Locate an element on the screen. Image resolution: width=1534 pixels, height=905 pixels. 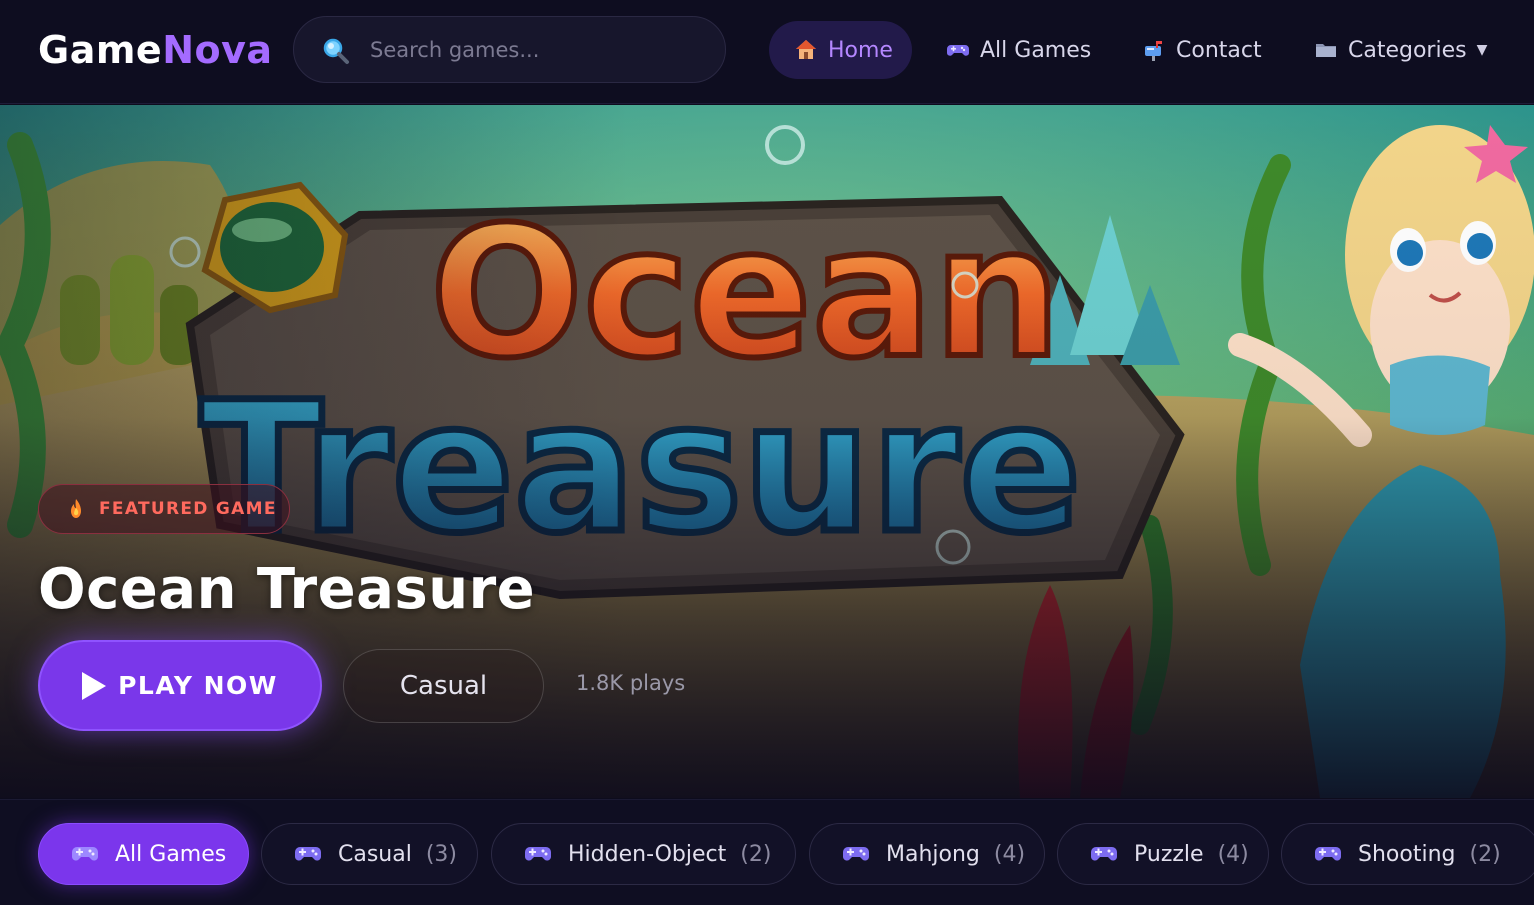
nav-all-games: All Games is located at coordinates (1018, 50).